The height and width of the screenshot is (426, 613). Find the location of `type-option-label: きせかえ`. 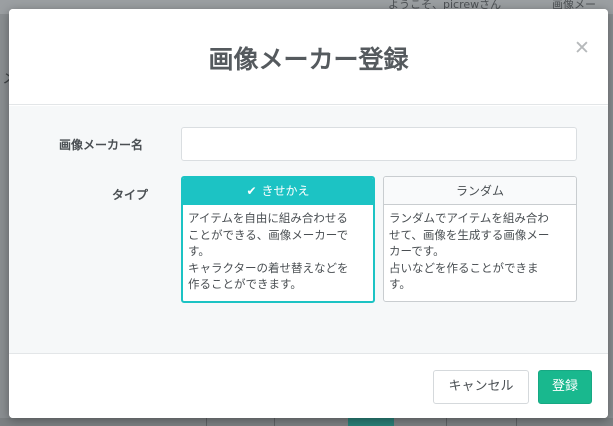

type-option-label: きせかえ is located at coordinates (285, 191).